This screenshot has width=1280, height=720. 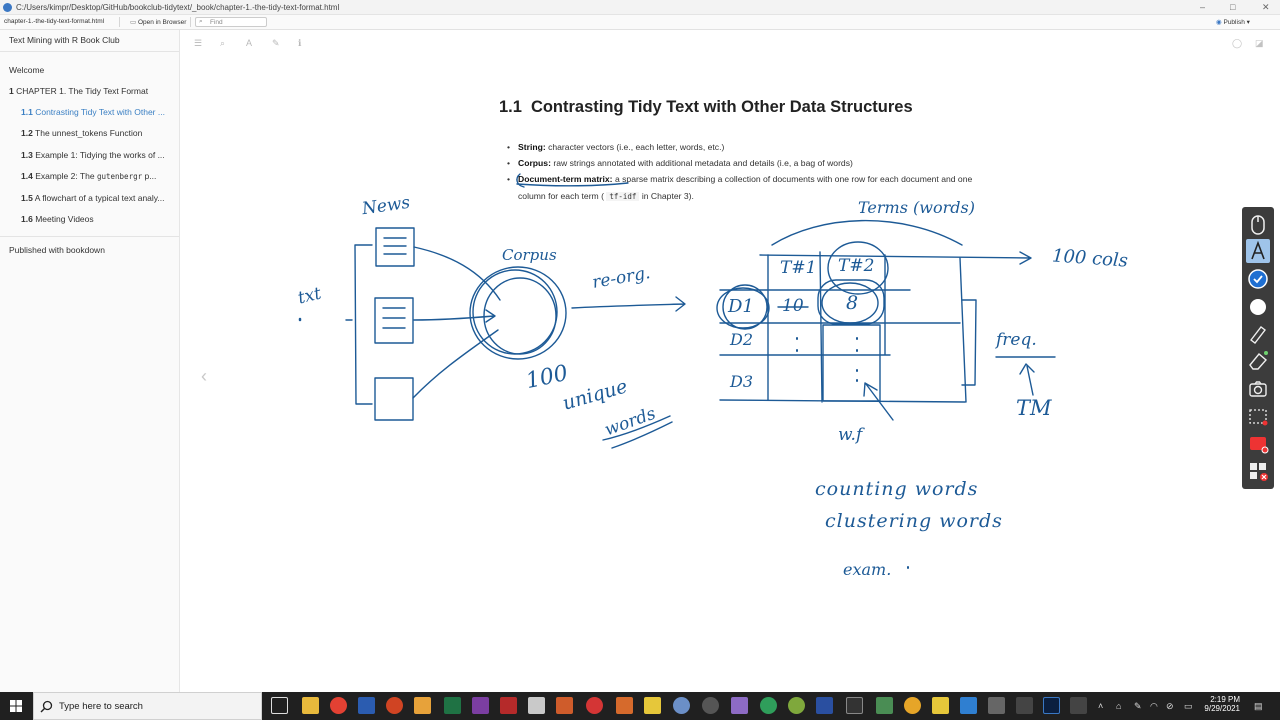 What do you see at coordinates (796, 705) in the screenshot?
I see `qgis-icon` at bounding box center [796, 705].